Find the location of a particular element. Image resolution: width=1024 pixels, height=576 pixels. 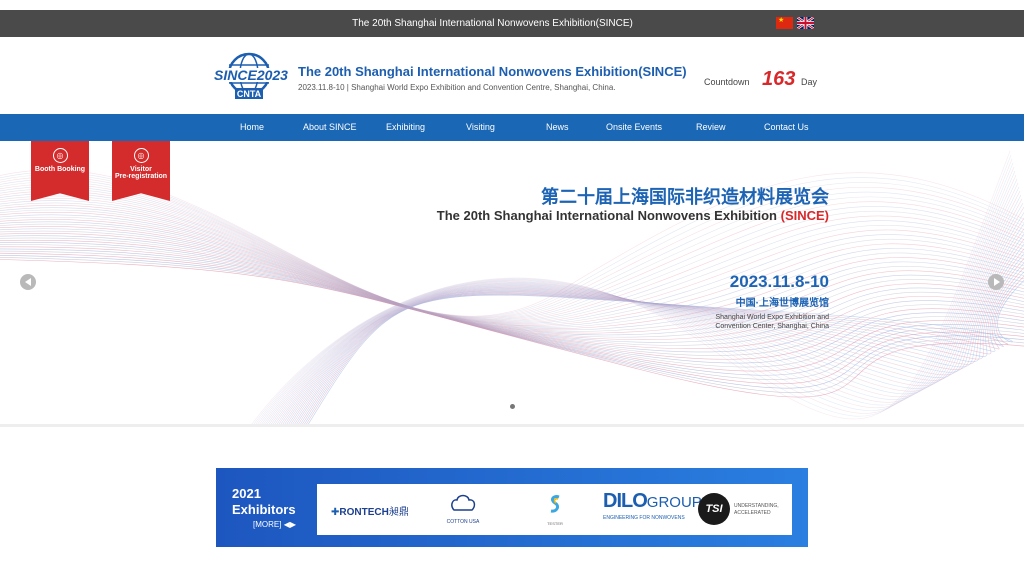

rontech-logo: ✚RONTECH昶鼎 is located at coordinates (370, 510).